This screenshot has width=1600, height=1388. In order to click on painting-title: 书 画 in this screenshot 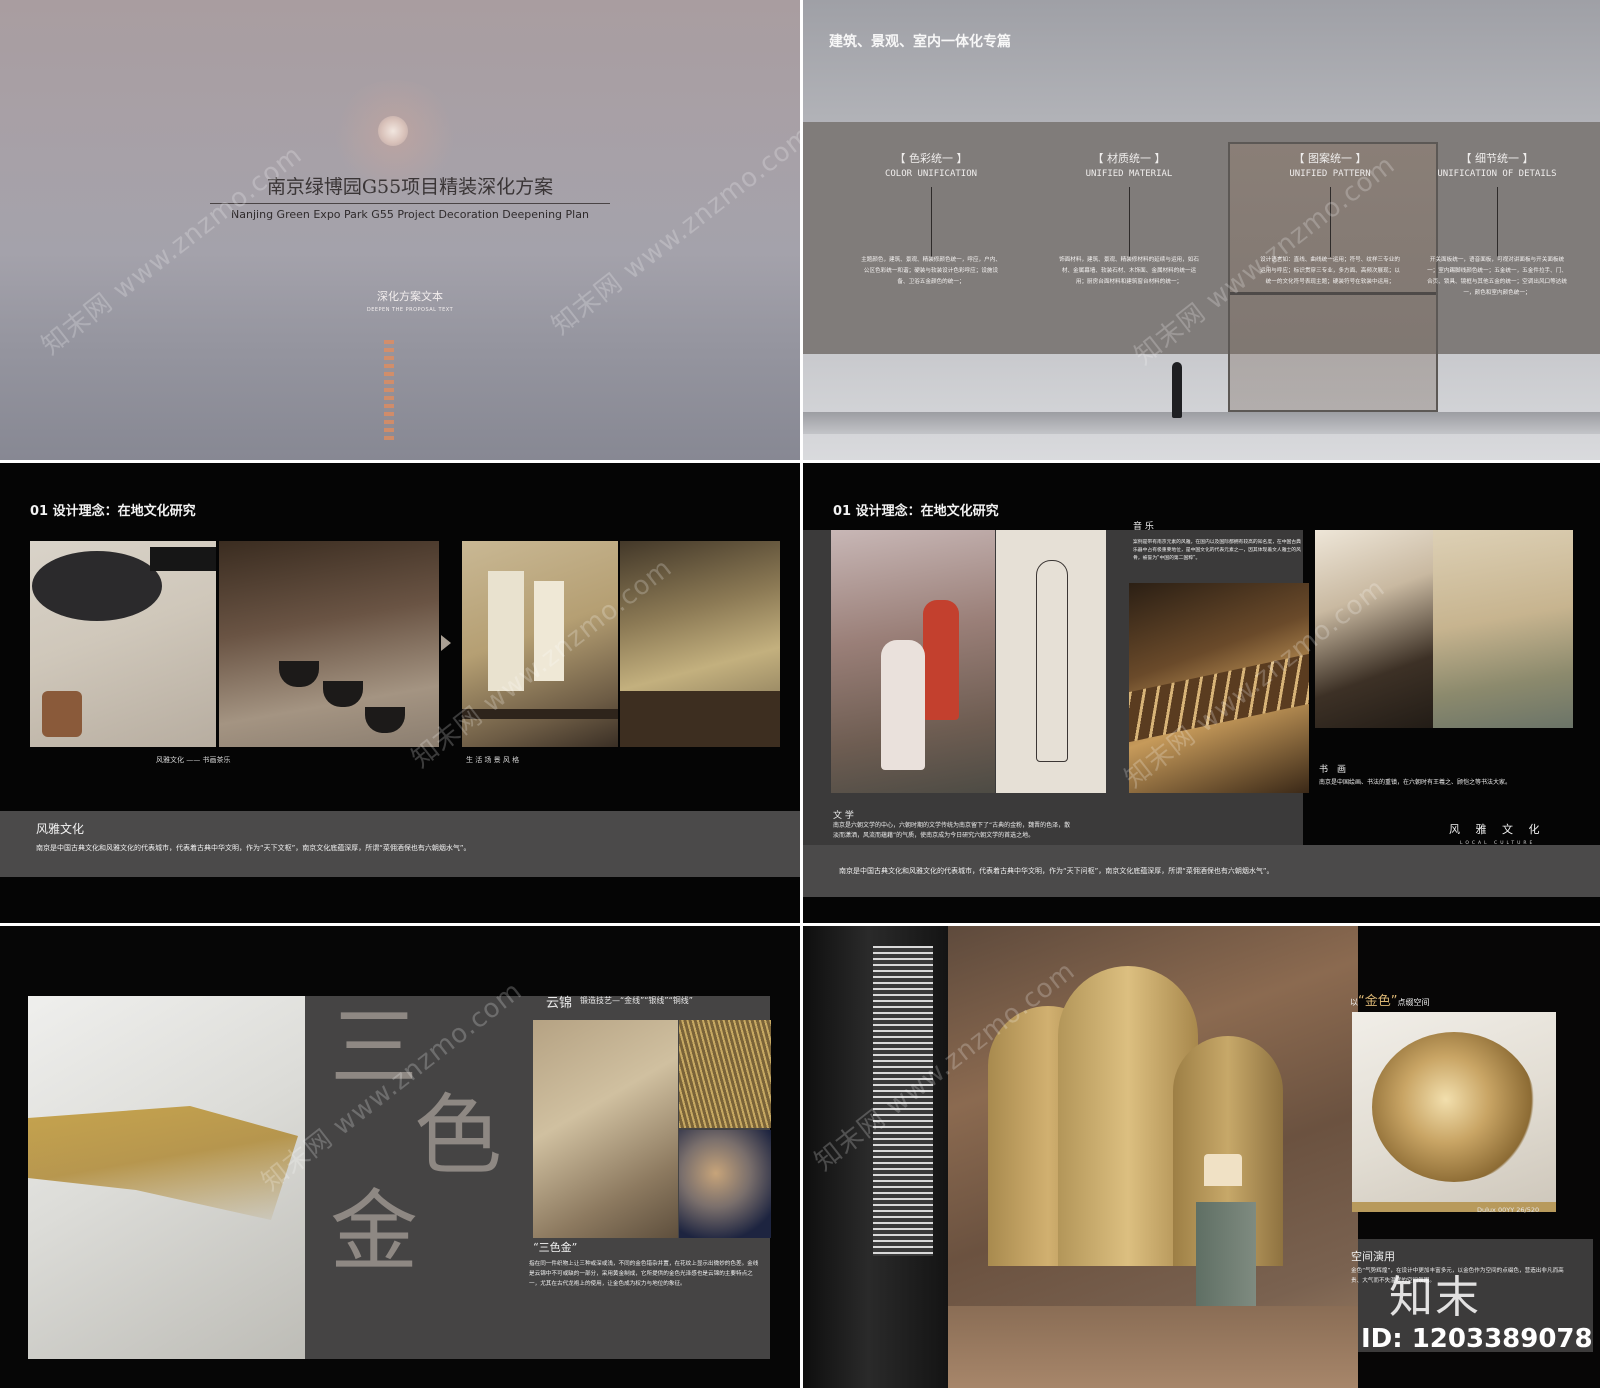, I will do `click(1333, 770)`.